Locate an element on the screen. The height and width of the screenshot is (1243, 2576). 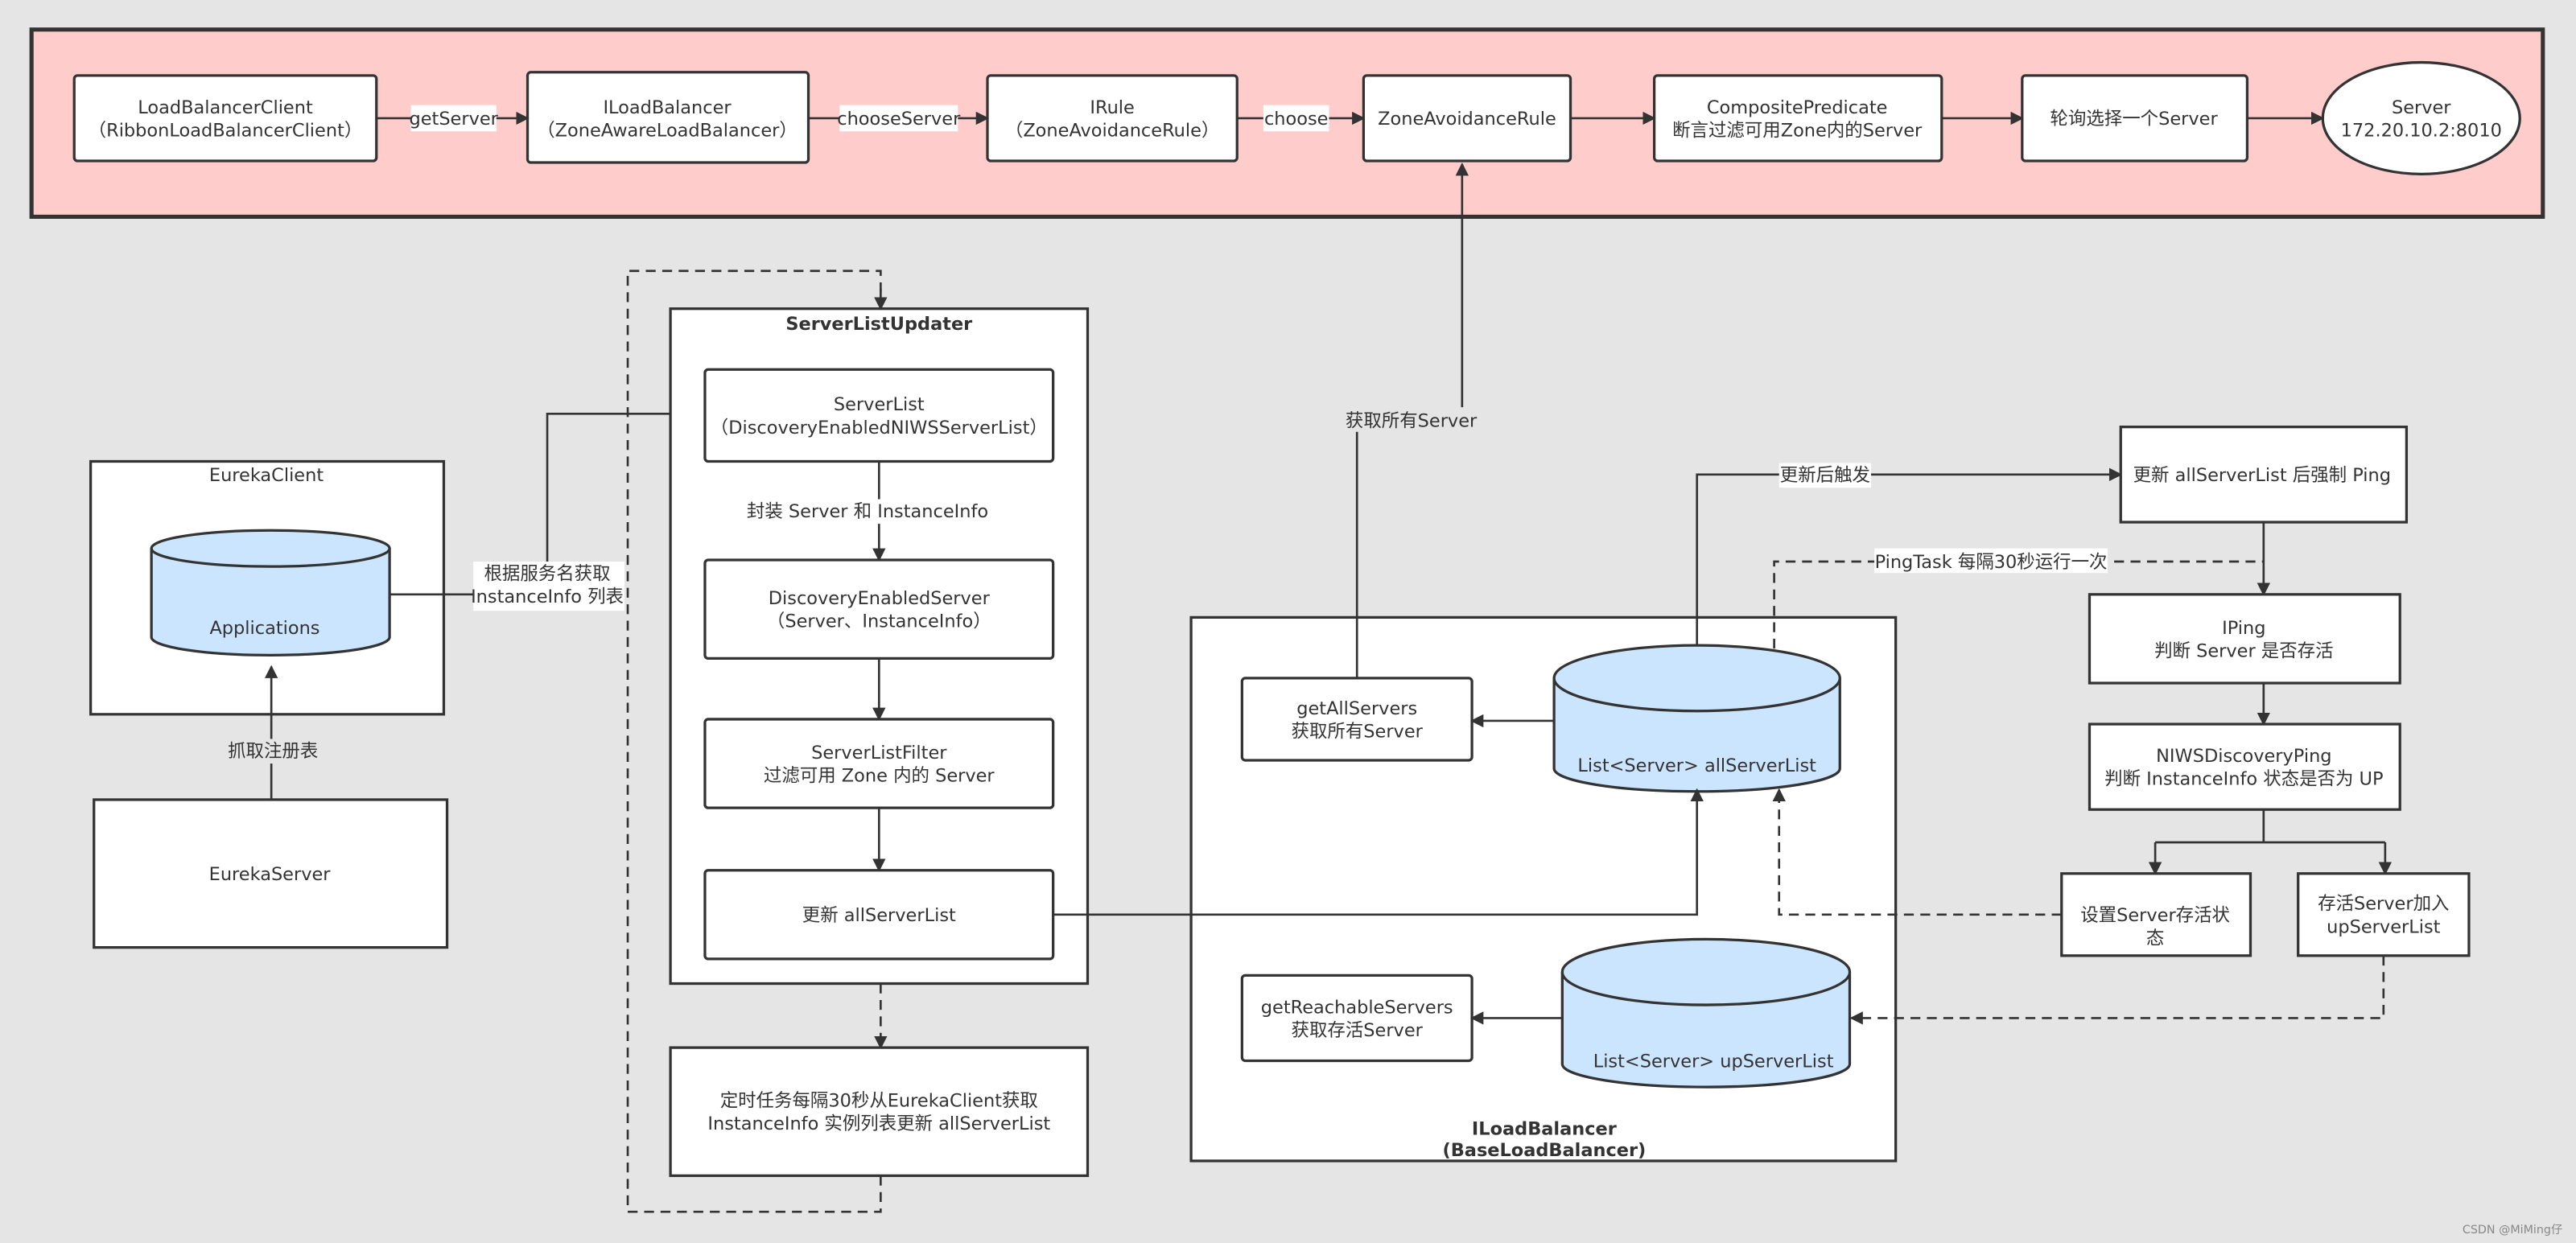
eureka-server-node: EurekaServer is located at coordinates (271, 873).